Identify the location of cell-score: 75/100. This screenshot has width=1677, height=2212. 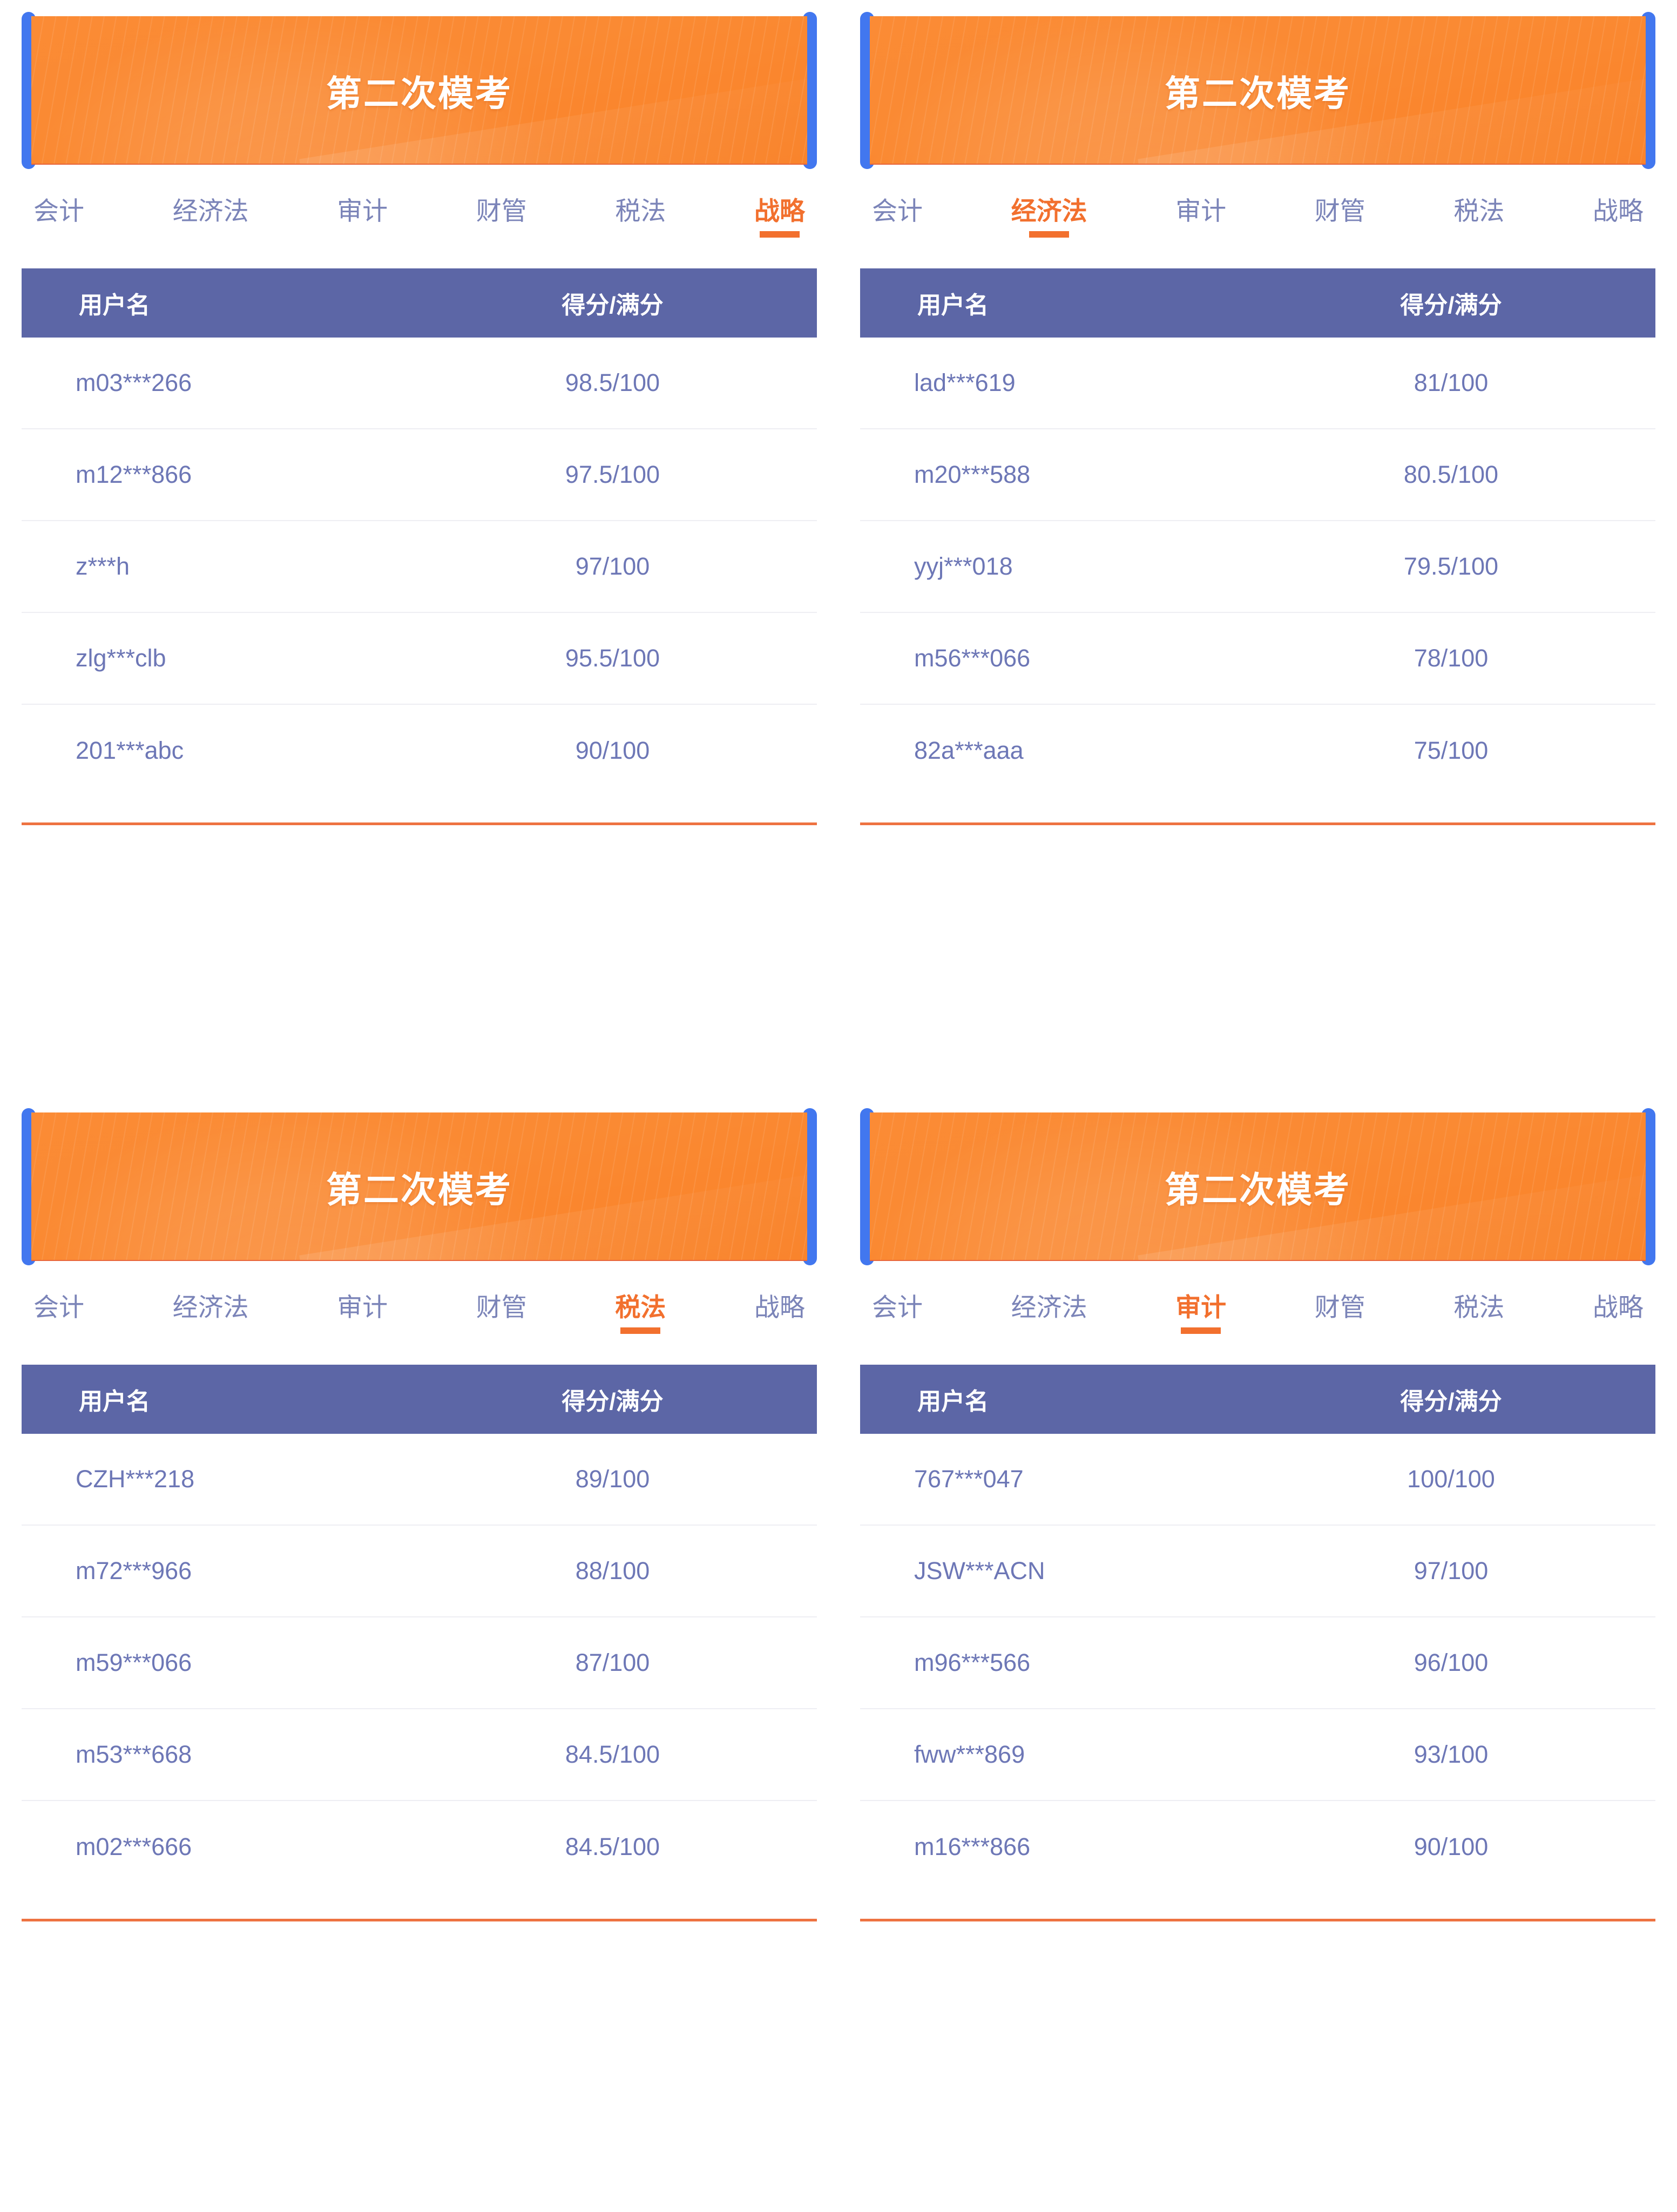
(1451, 750).